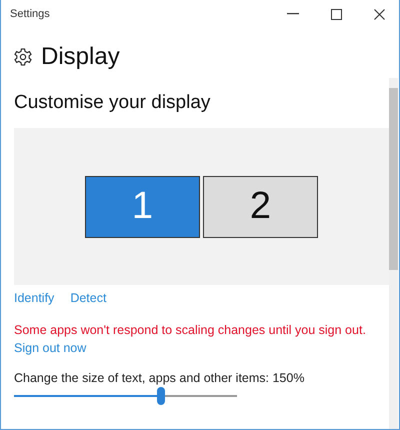  What do you see at coordinates (379, 14) in the screenshot?
I see `close-icon` at bounding box center [379, 14].